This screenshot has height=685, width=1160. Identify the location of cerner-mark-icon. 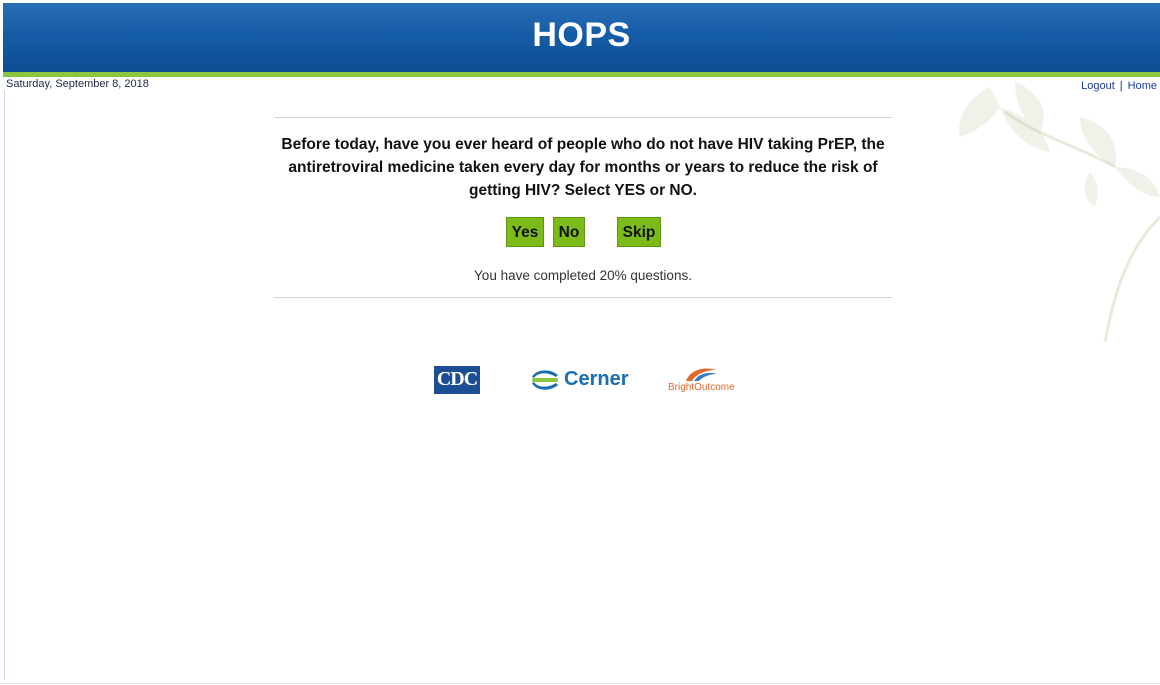
(545, 380).